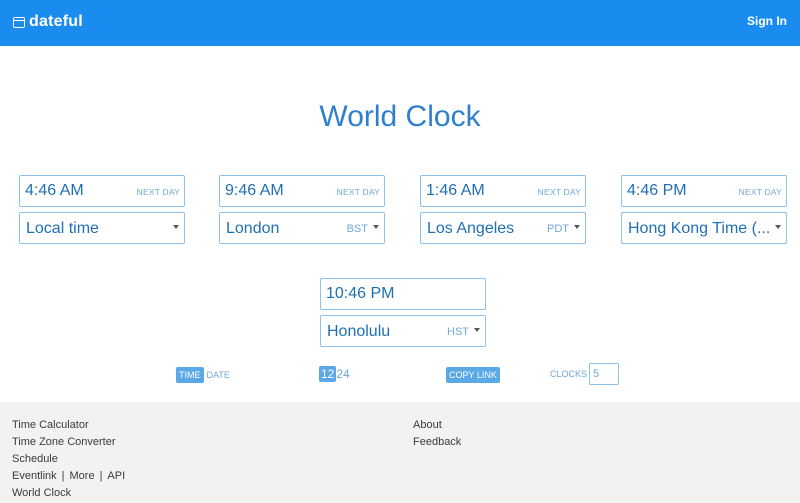 This screenshot has height=503, width=800. I want to click on footer-link-about: About, so click(427, 425).